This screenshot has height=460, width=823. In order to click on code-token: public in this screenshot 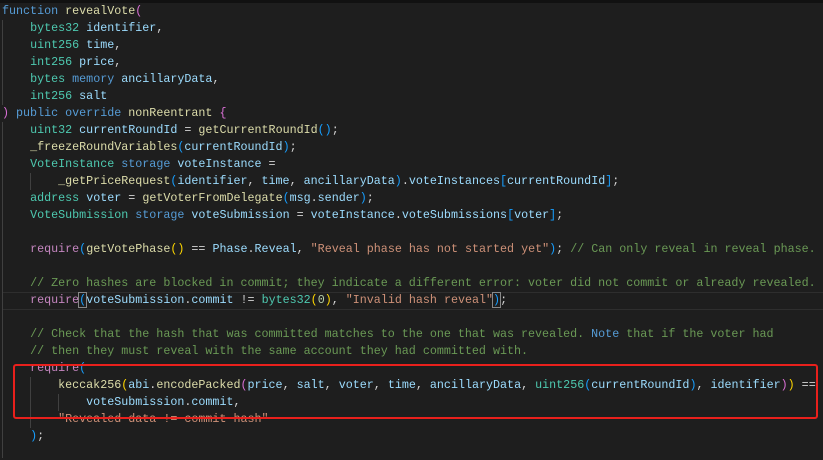, I will do `click(37, 113)`.